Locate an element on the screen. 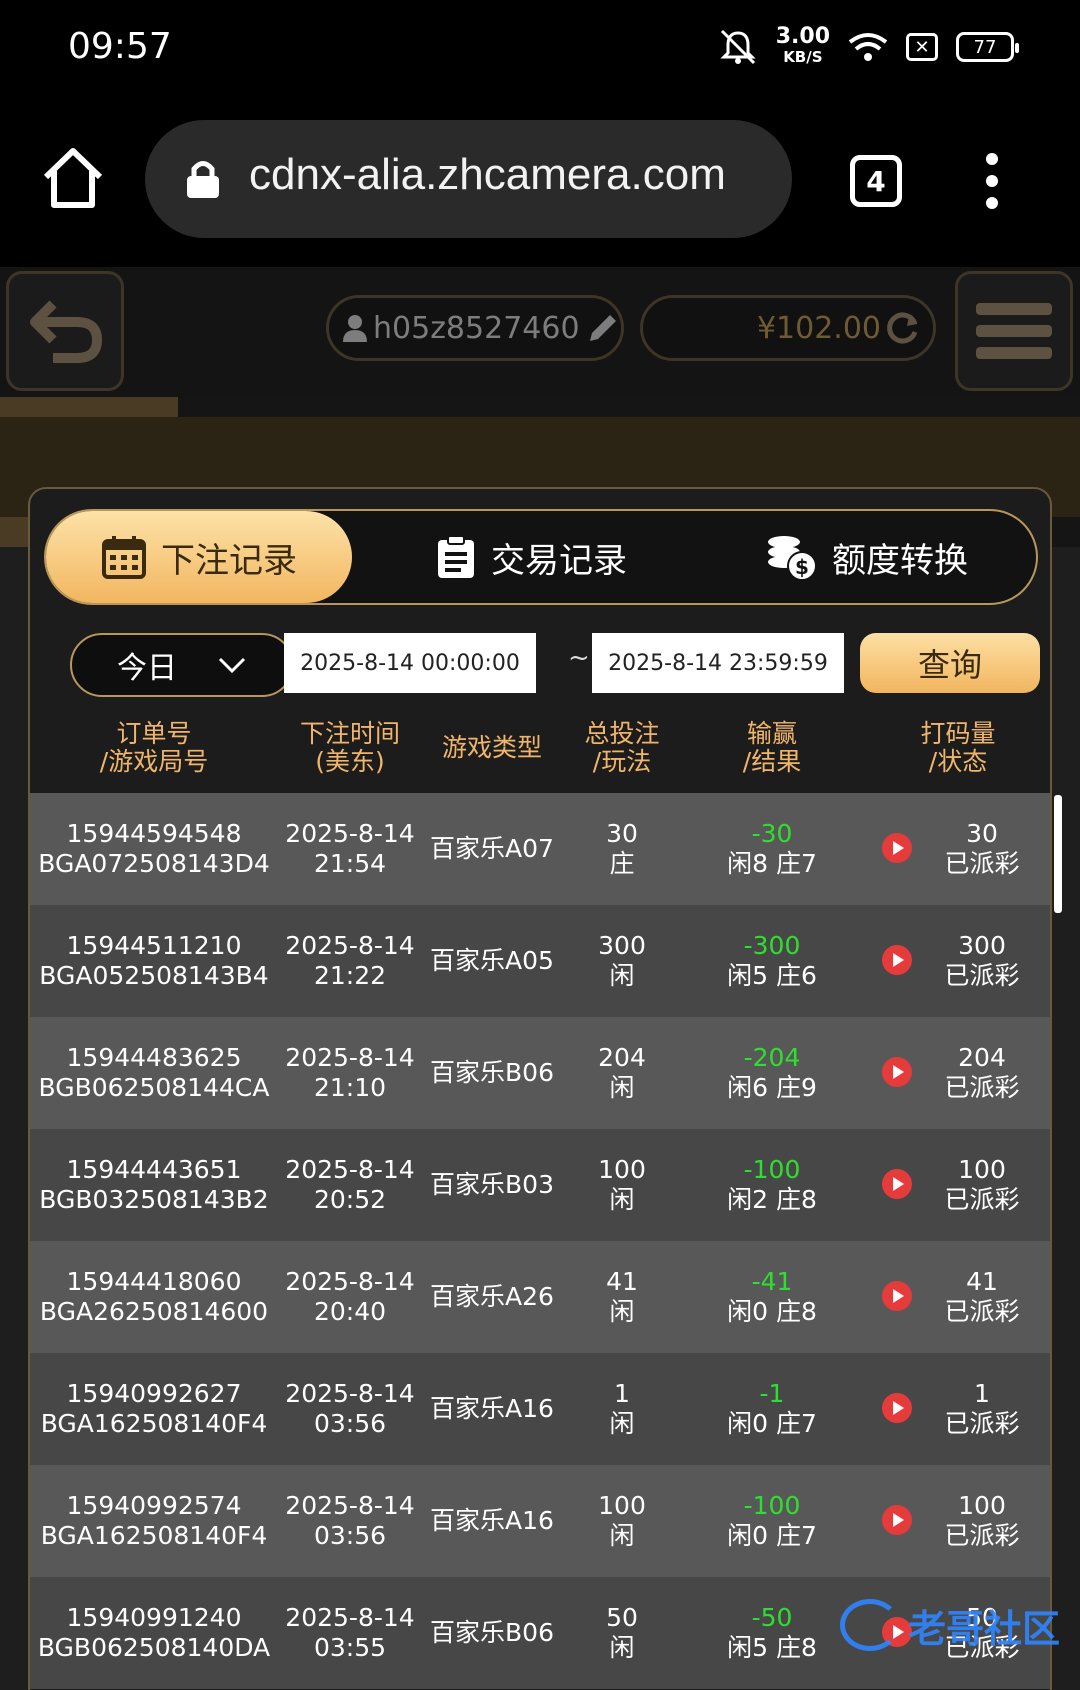  bet-cell: 41 闲 is located at coordinates (622, 1296).